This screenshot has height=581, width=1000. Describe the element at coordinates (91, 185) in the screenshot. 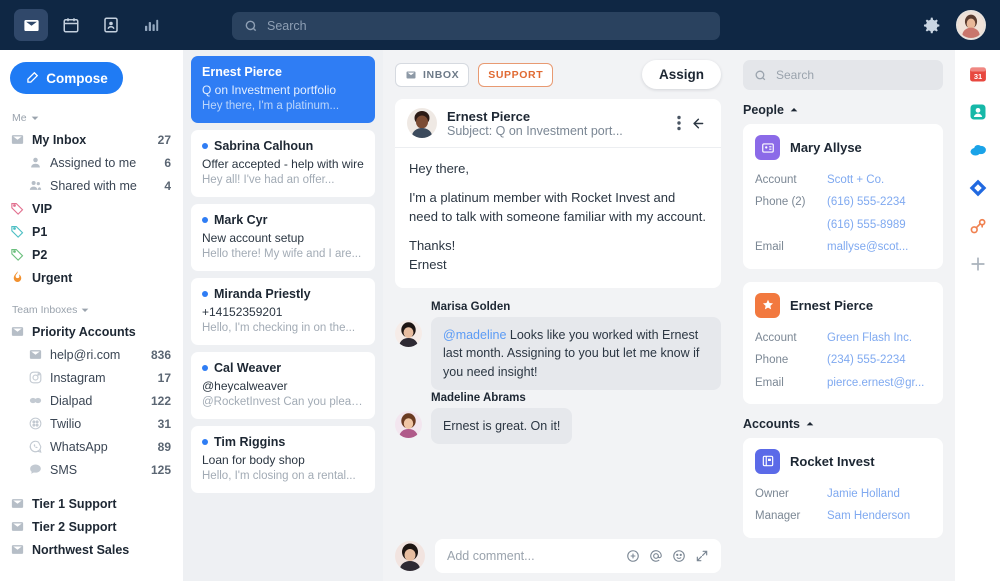

I see `sidebar-item-shared-with-me: Shared with me 4` at that location.